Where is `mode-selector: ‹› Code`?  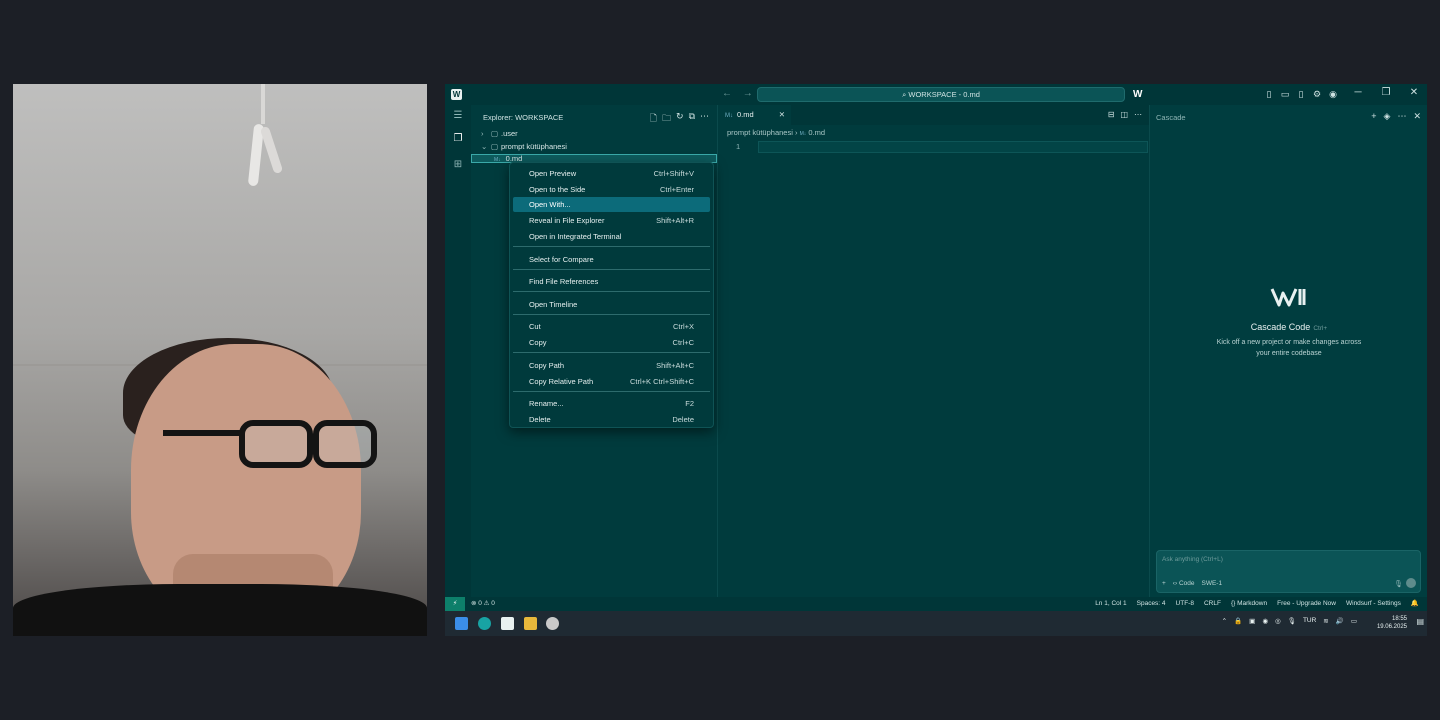
mode-selector: ‹› Code is located at coordinates (1184, 583).